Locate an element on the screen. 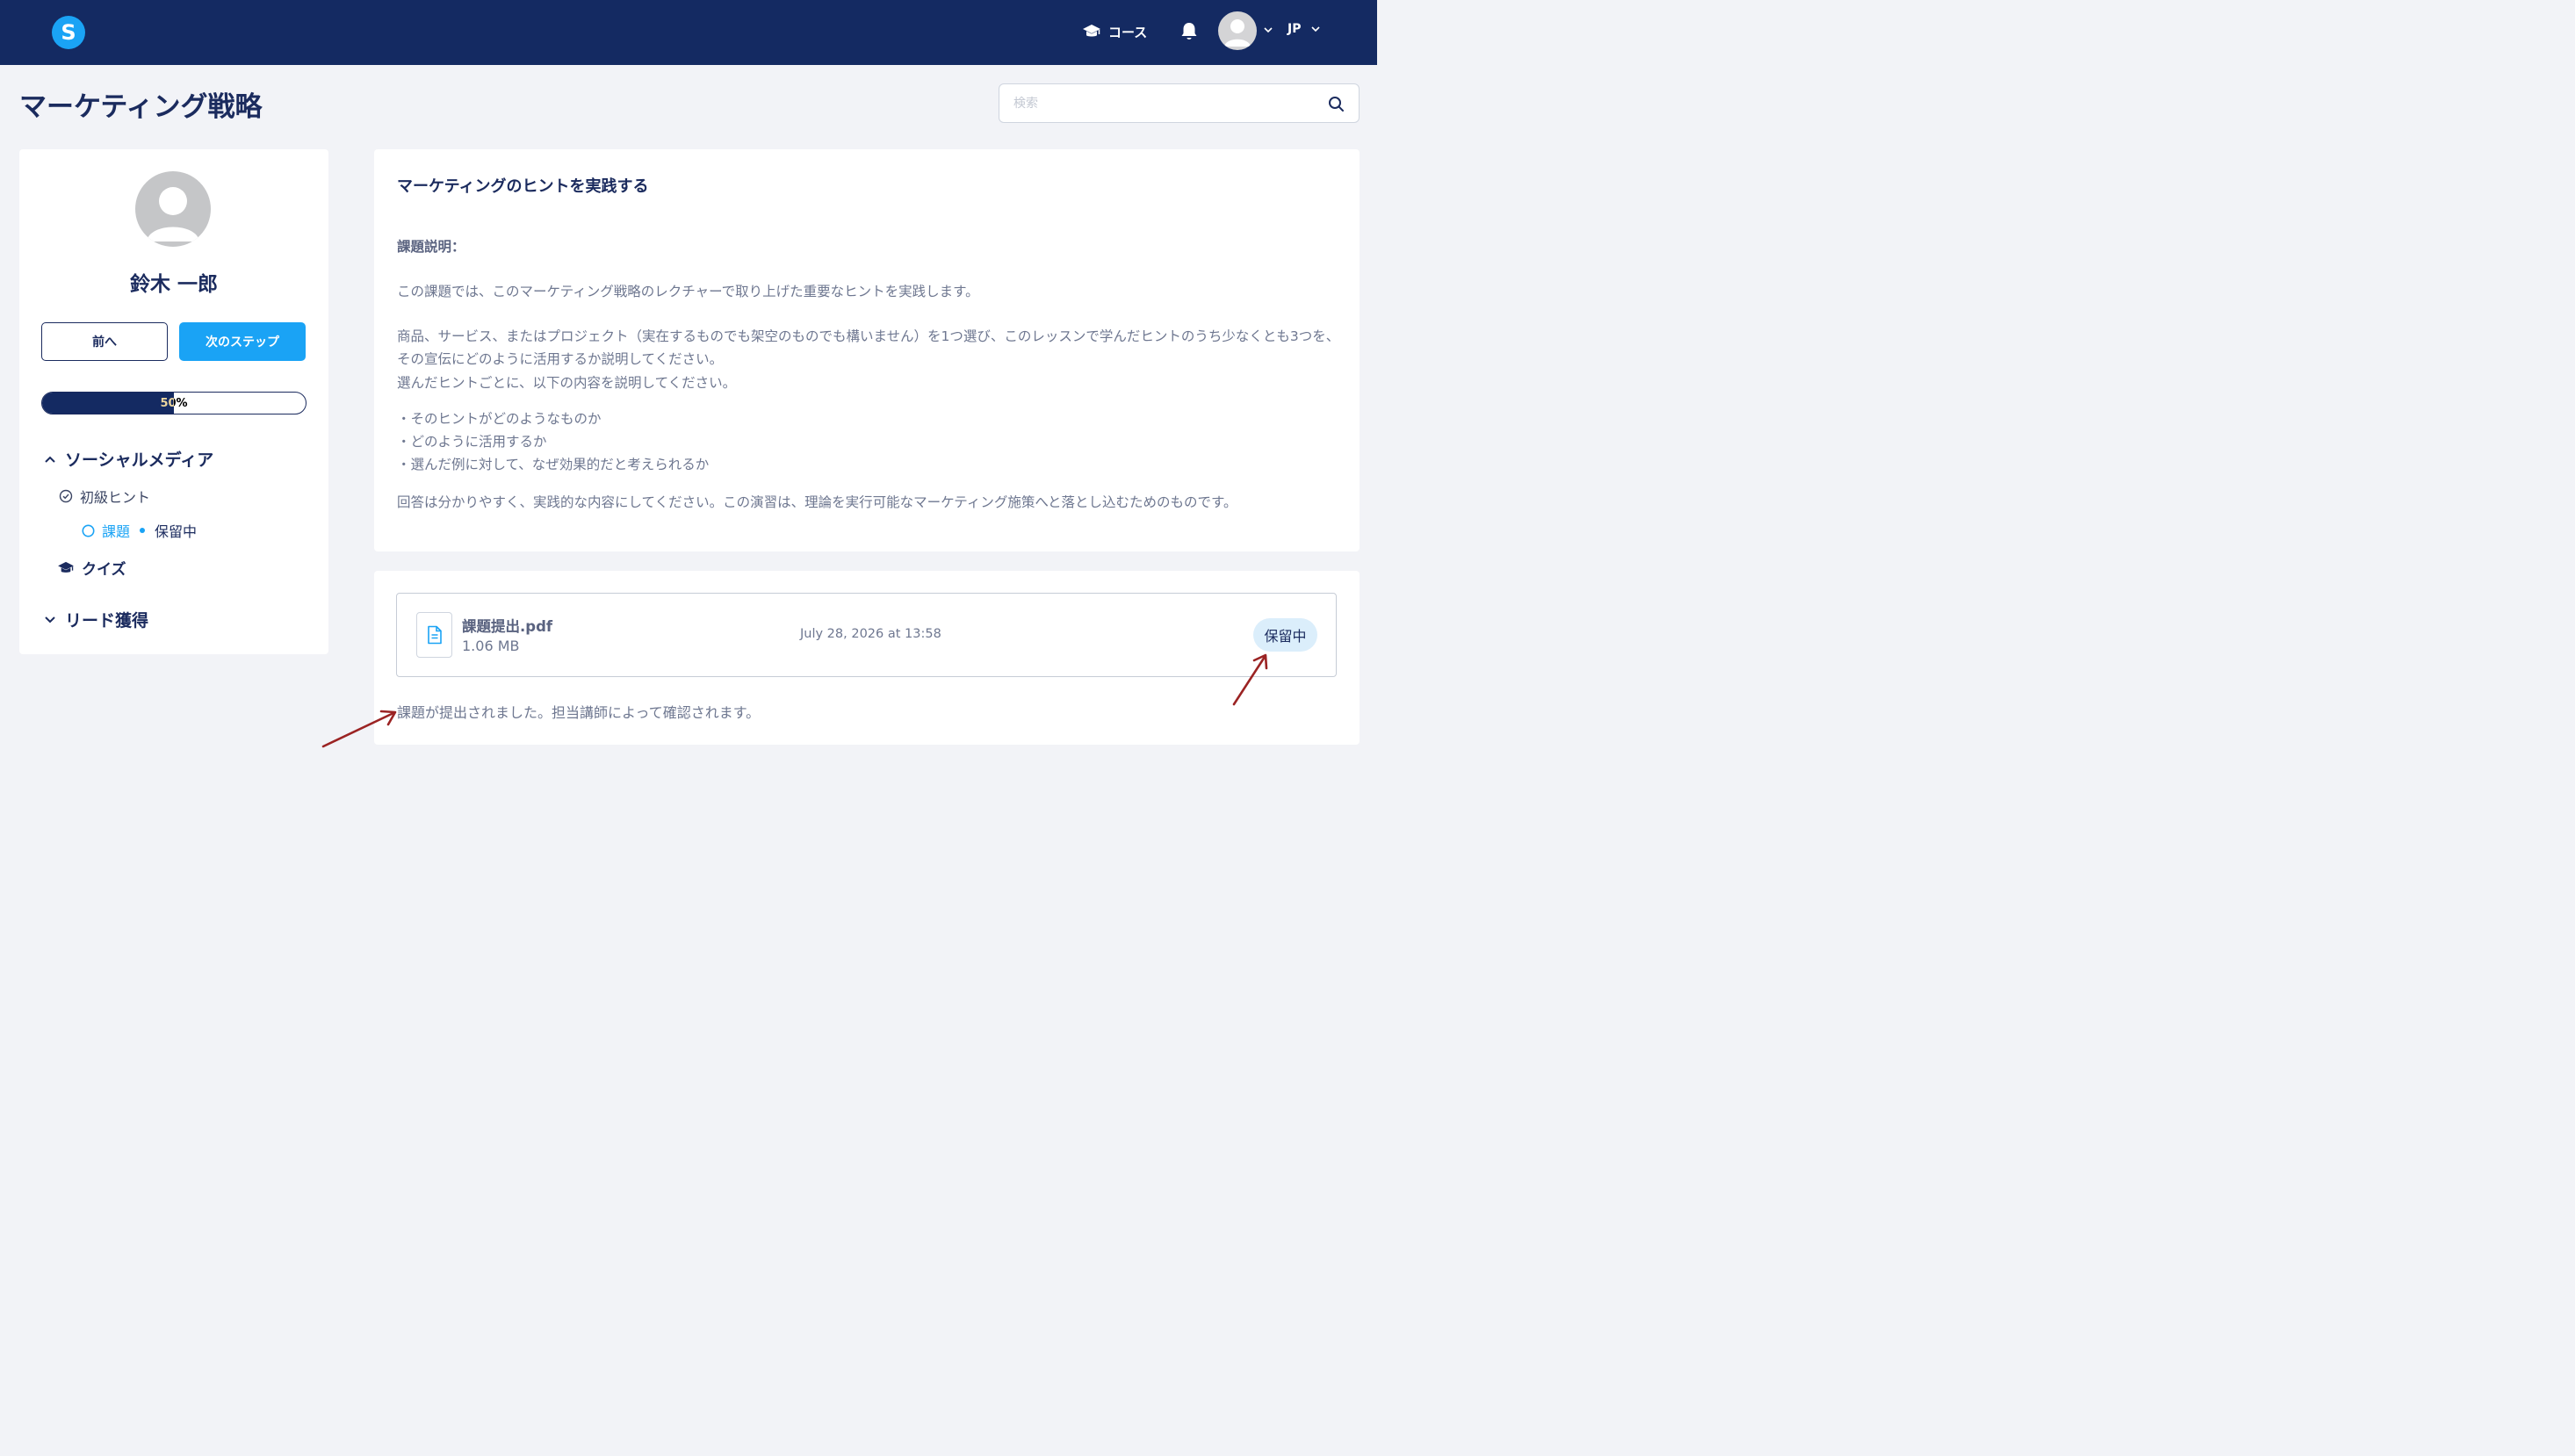 The image size is (2575, 1456). lesson-item-basic-tips: 初級ヒント is located at coordinates (104, 496).